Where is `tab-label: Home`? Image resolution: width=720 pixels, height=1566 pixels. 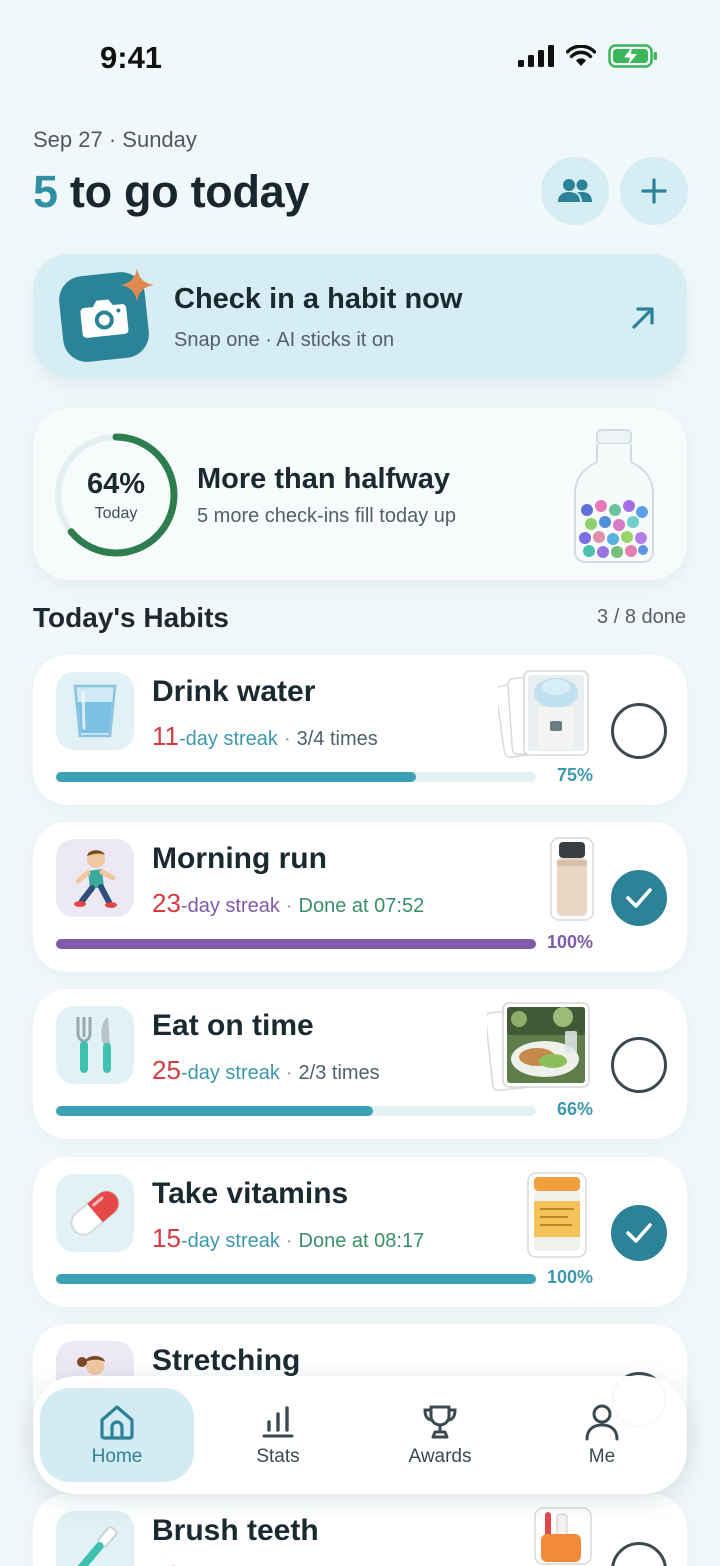 tab-label: Home is located at coordinates (117, 1456).